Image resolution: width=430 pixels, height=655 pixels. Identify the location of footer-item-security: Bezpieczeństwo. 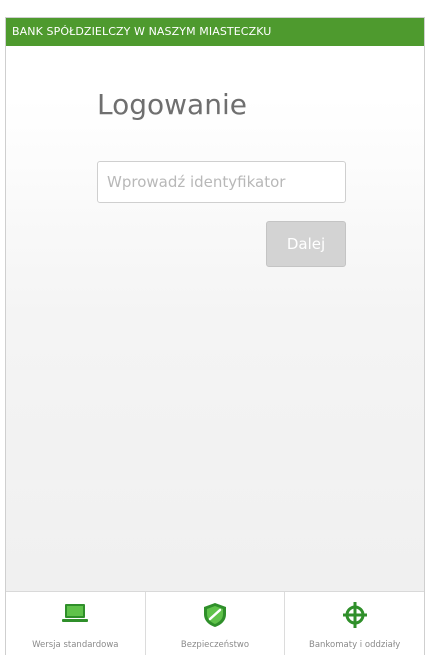
(214, 623).